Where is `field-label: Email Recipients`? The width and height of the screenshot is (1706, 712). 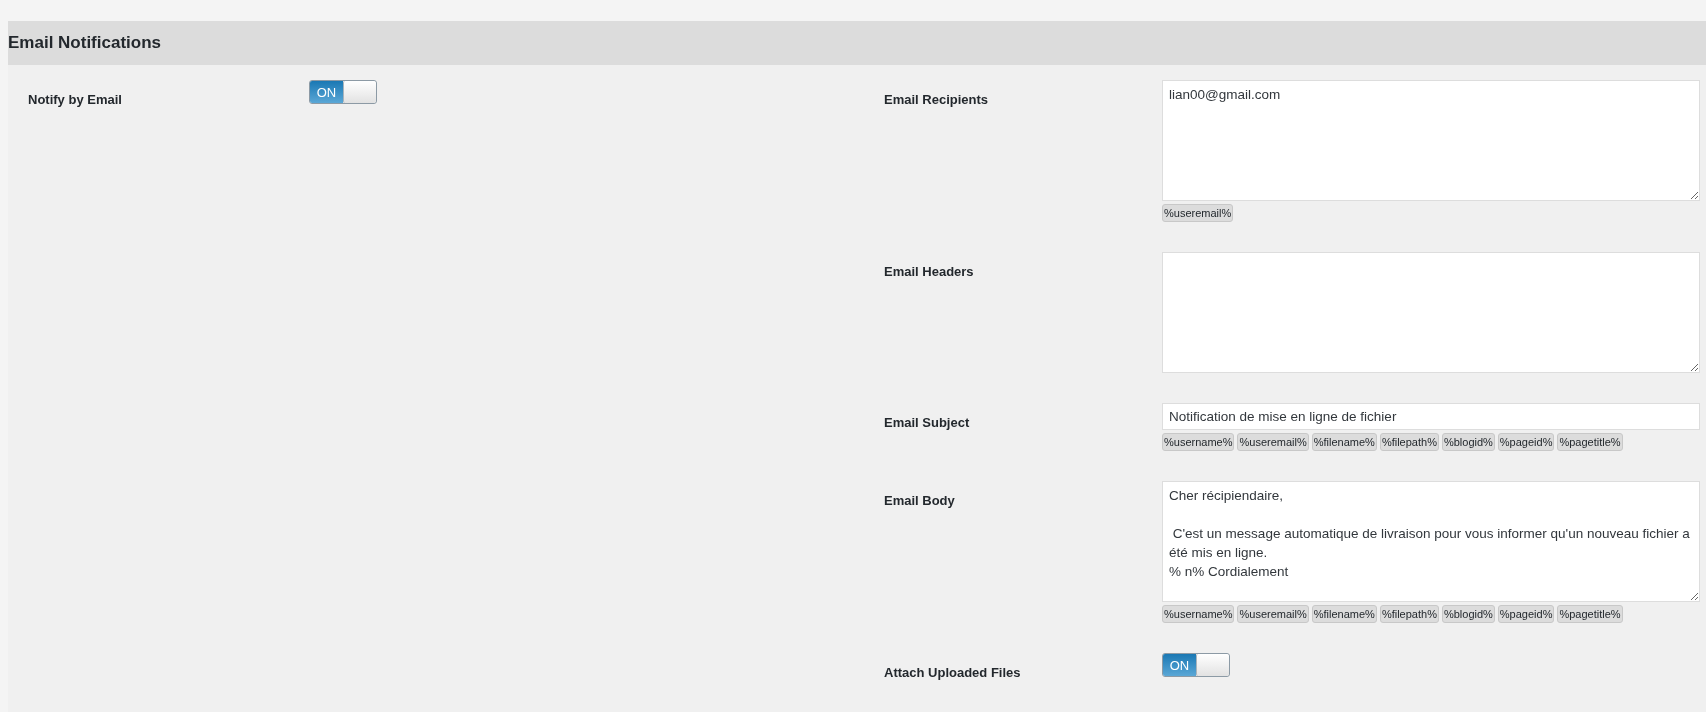
field-label: Email Recipients is located at coordinates (937, 100).